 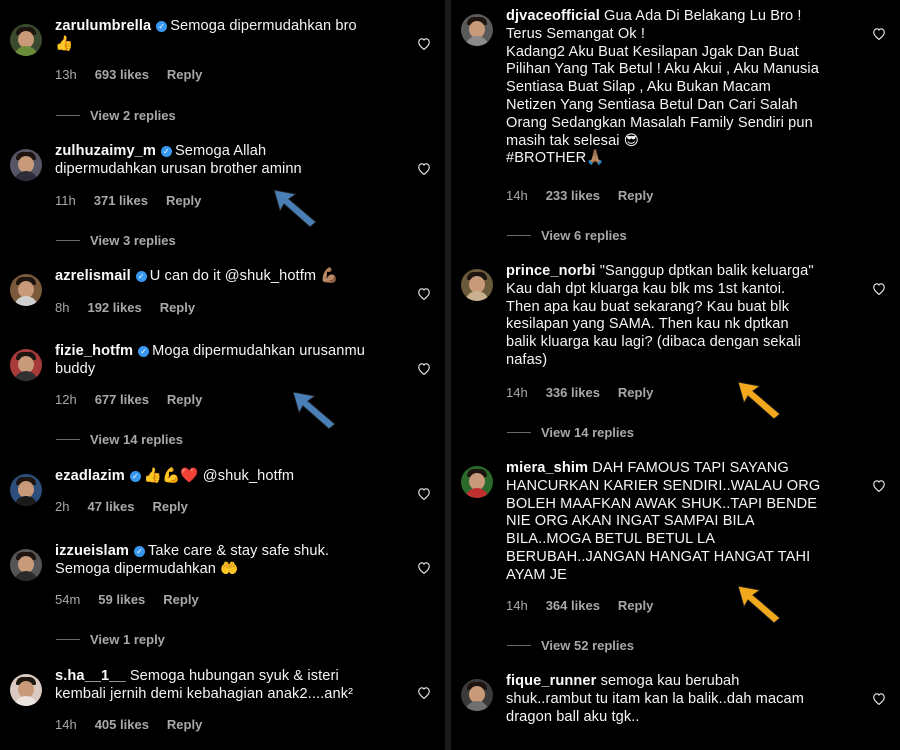 I want to click on like-count: 59 likes, so click(x=121, y=599).